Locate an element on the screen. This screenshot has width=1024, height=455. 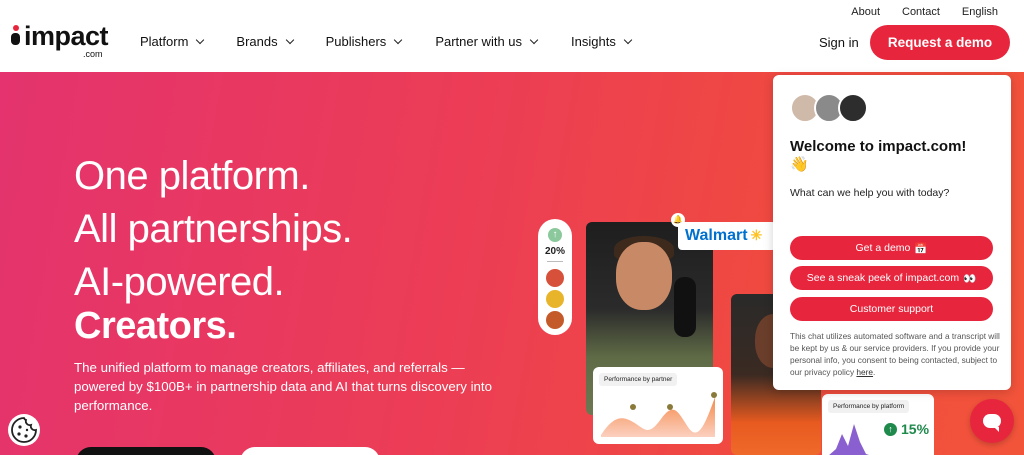
nav-label: Insights is located at coordinates (593, 41).